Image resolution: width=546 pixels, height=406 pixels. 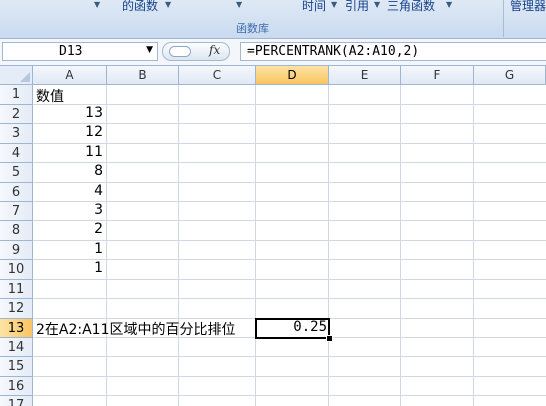 I want to click on row-header-16: 16, so click(x=16, y=386).